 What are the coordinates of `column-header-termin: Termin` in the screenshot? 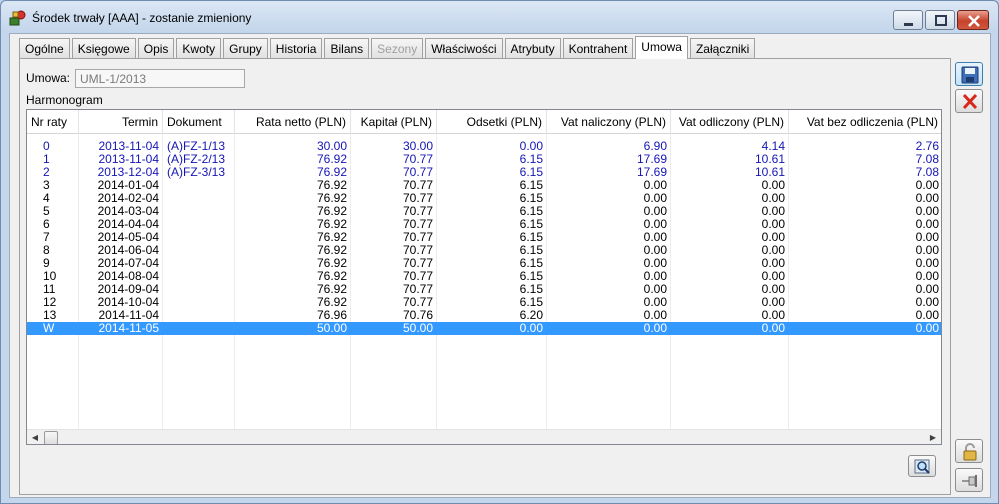 It's located at (121, 122).